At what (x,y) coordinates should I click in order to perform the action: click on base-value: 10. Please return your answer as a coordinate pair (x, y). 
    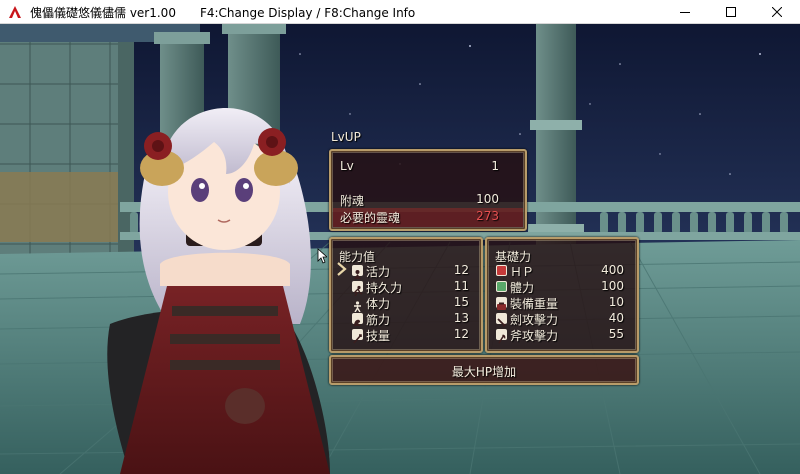
    Looking at the image, I should click on (616, 302).